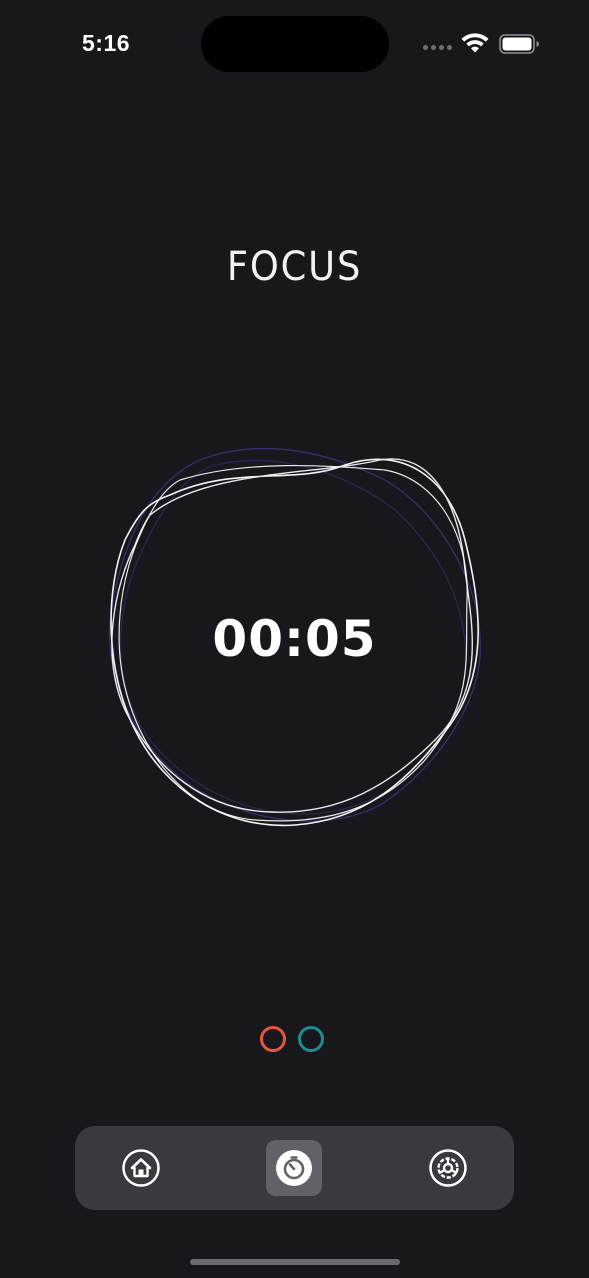 Image resolution: width=589 pixels, height=1278 pixels. What do you see at coordinates (294, 267) in the screenshot?
I see `page-title: FOCUS` at bounding box center [294, 267].